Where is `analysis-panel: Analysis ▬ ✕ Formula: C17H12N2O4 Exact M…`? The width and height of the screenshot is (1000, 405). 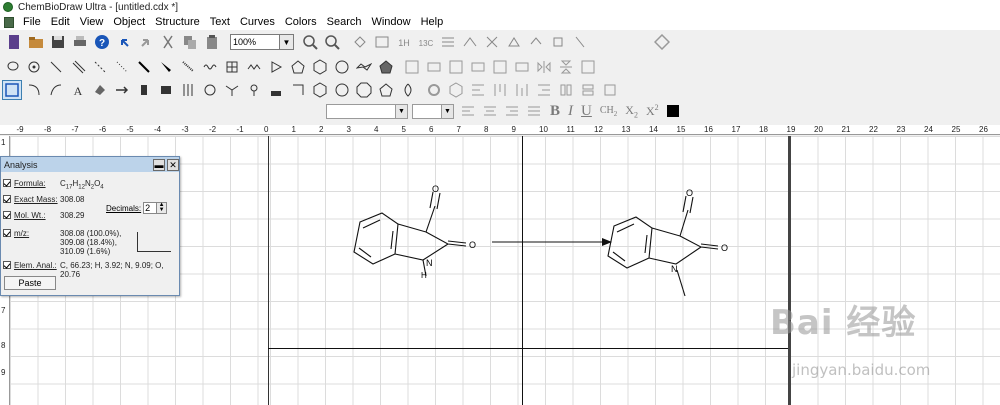 analysis-panel: Analysis ▬ ✕ Formula: C17H12N2O4 Exact M… is located at coordinates (90, 226).